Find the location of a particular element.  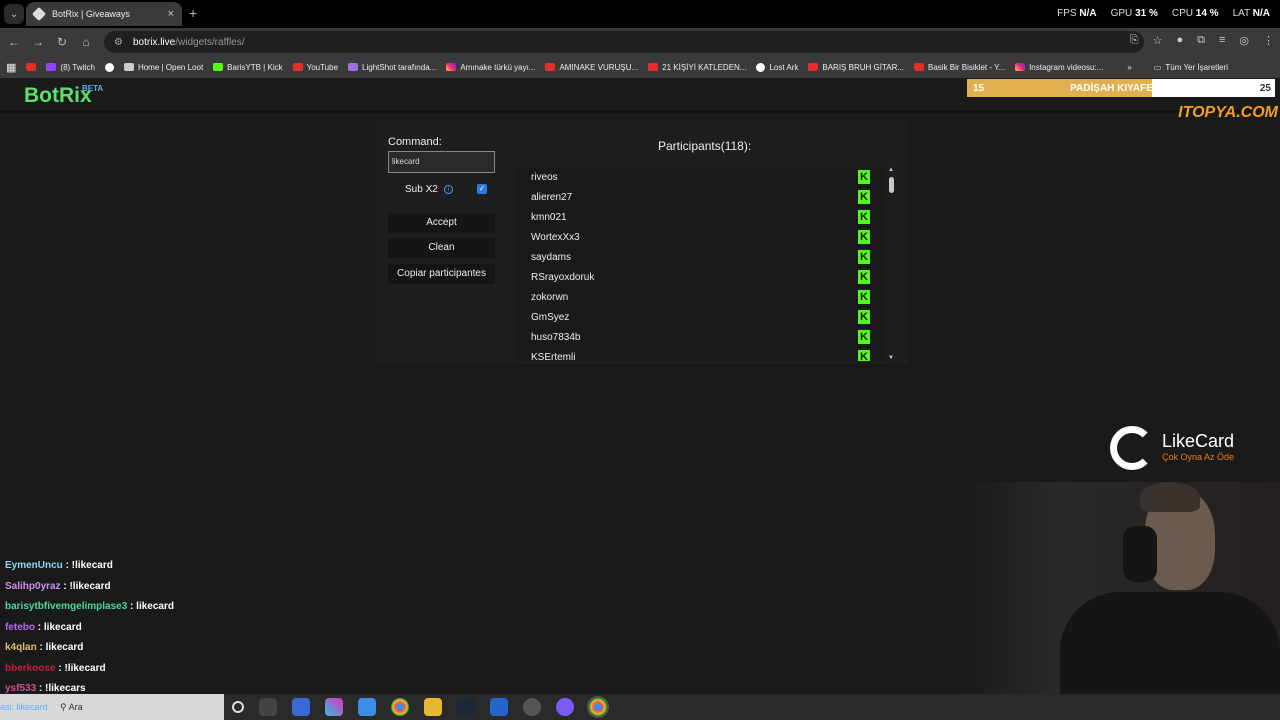

chat-text: : likecard is located at coordinates (60, 647).